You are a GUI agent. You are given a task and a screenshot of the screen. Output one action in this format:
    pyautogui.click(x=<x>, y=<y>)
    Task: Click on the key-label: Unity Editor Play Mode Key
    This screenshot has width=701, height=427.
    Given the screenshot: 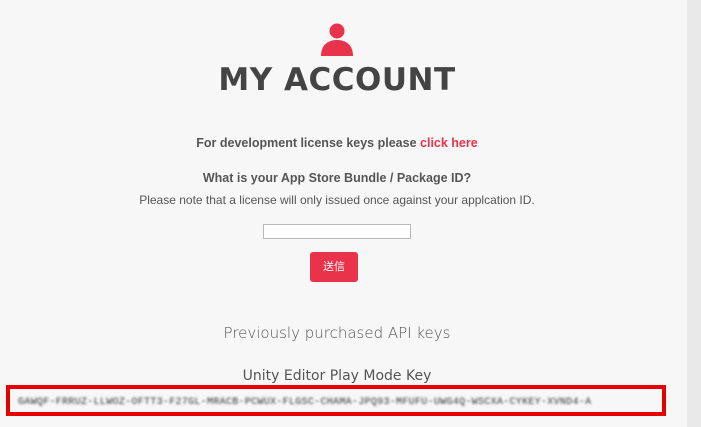 What is the action you would take?
    pyautogui.click(x=337, y=376)
    